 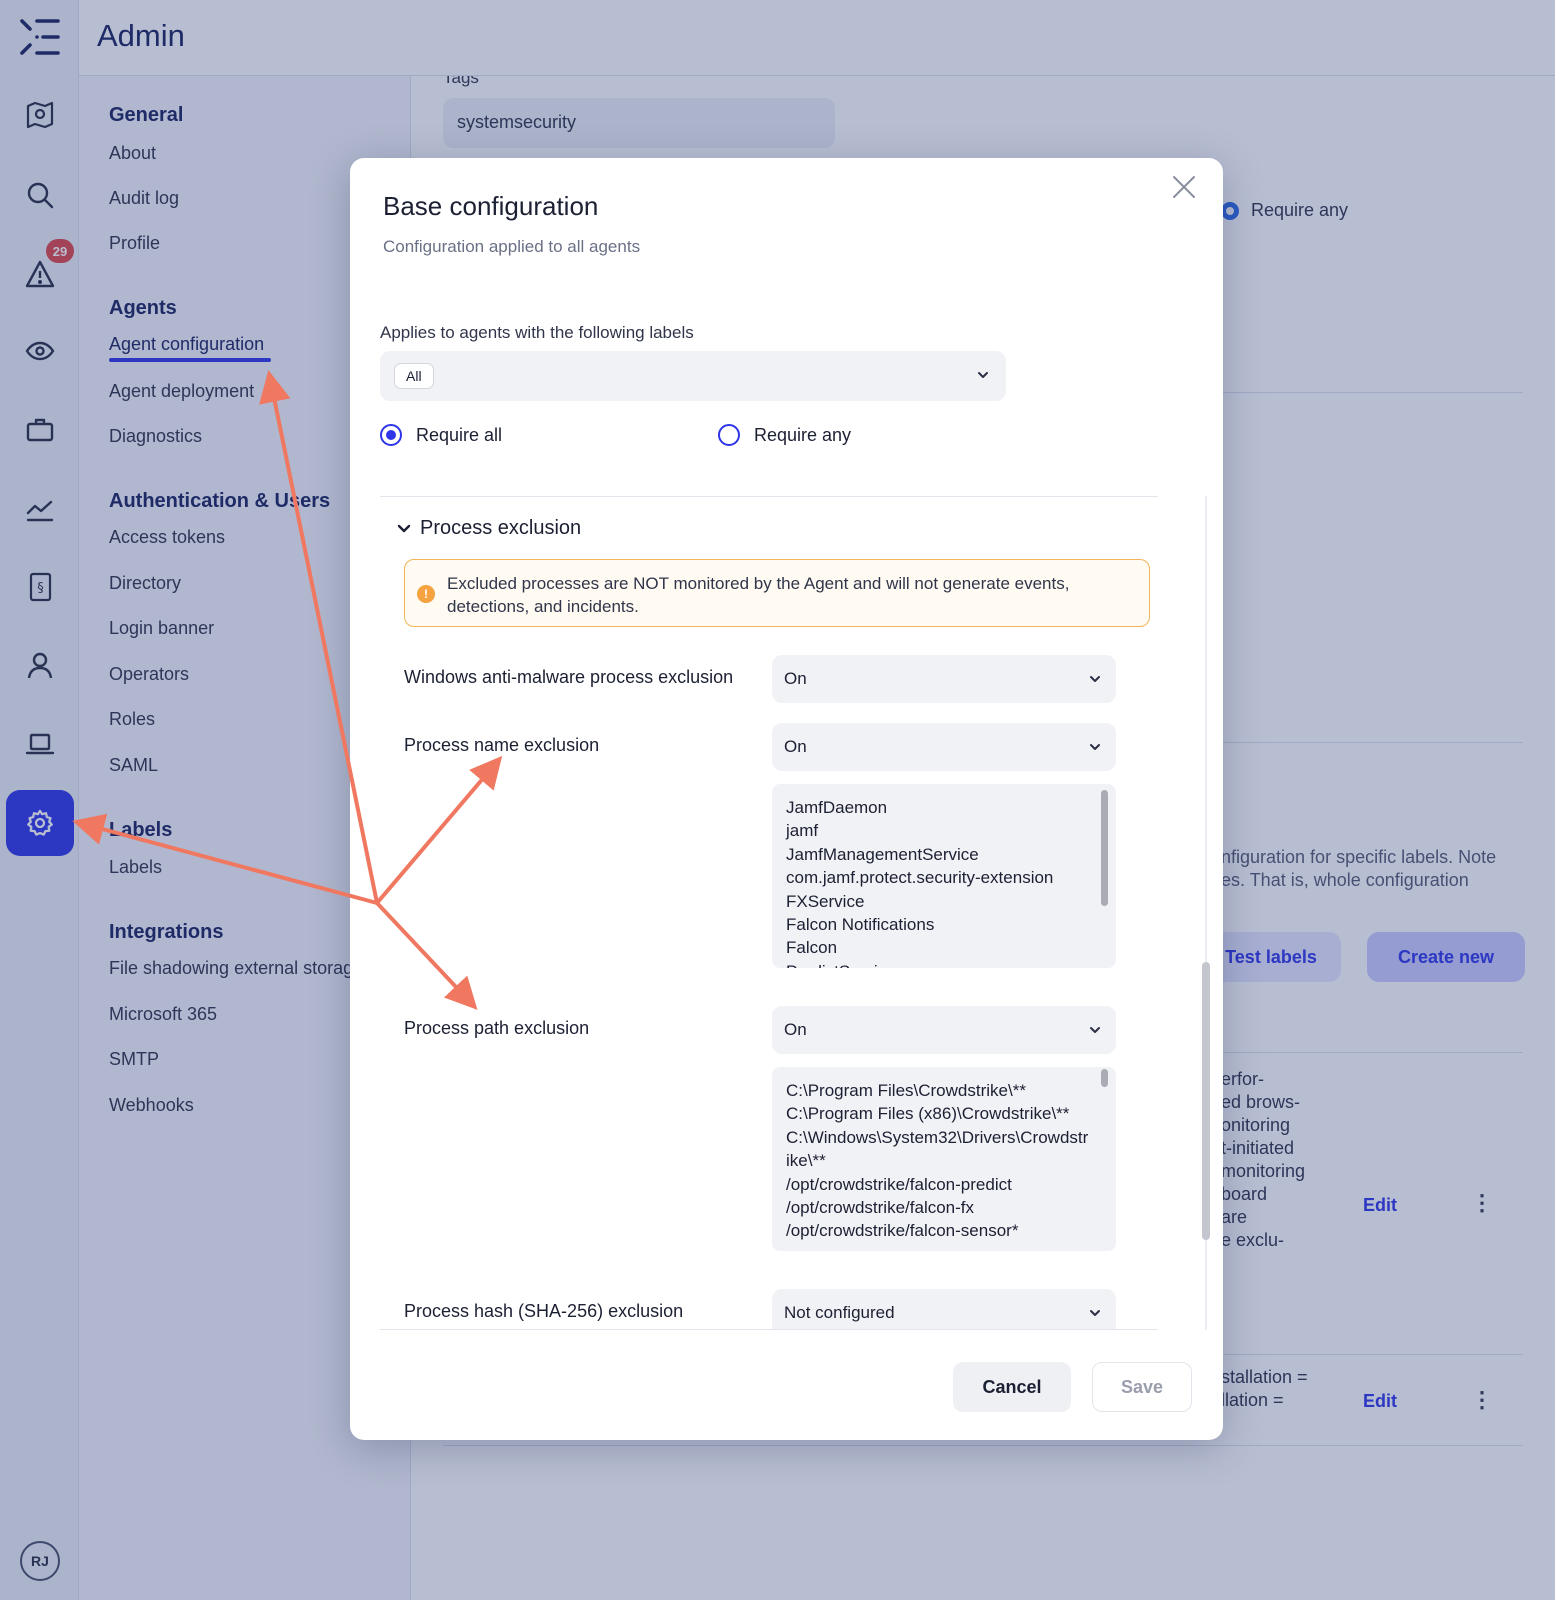 I want to click on save-button: Save, so click(x=1142, y=1387).